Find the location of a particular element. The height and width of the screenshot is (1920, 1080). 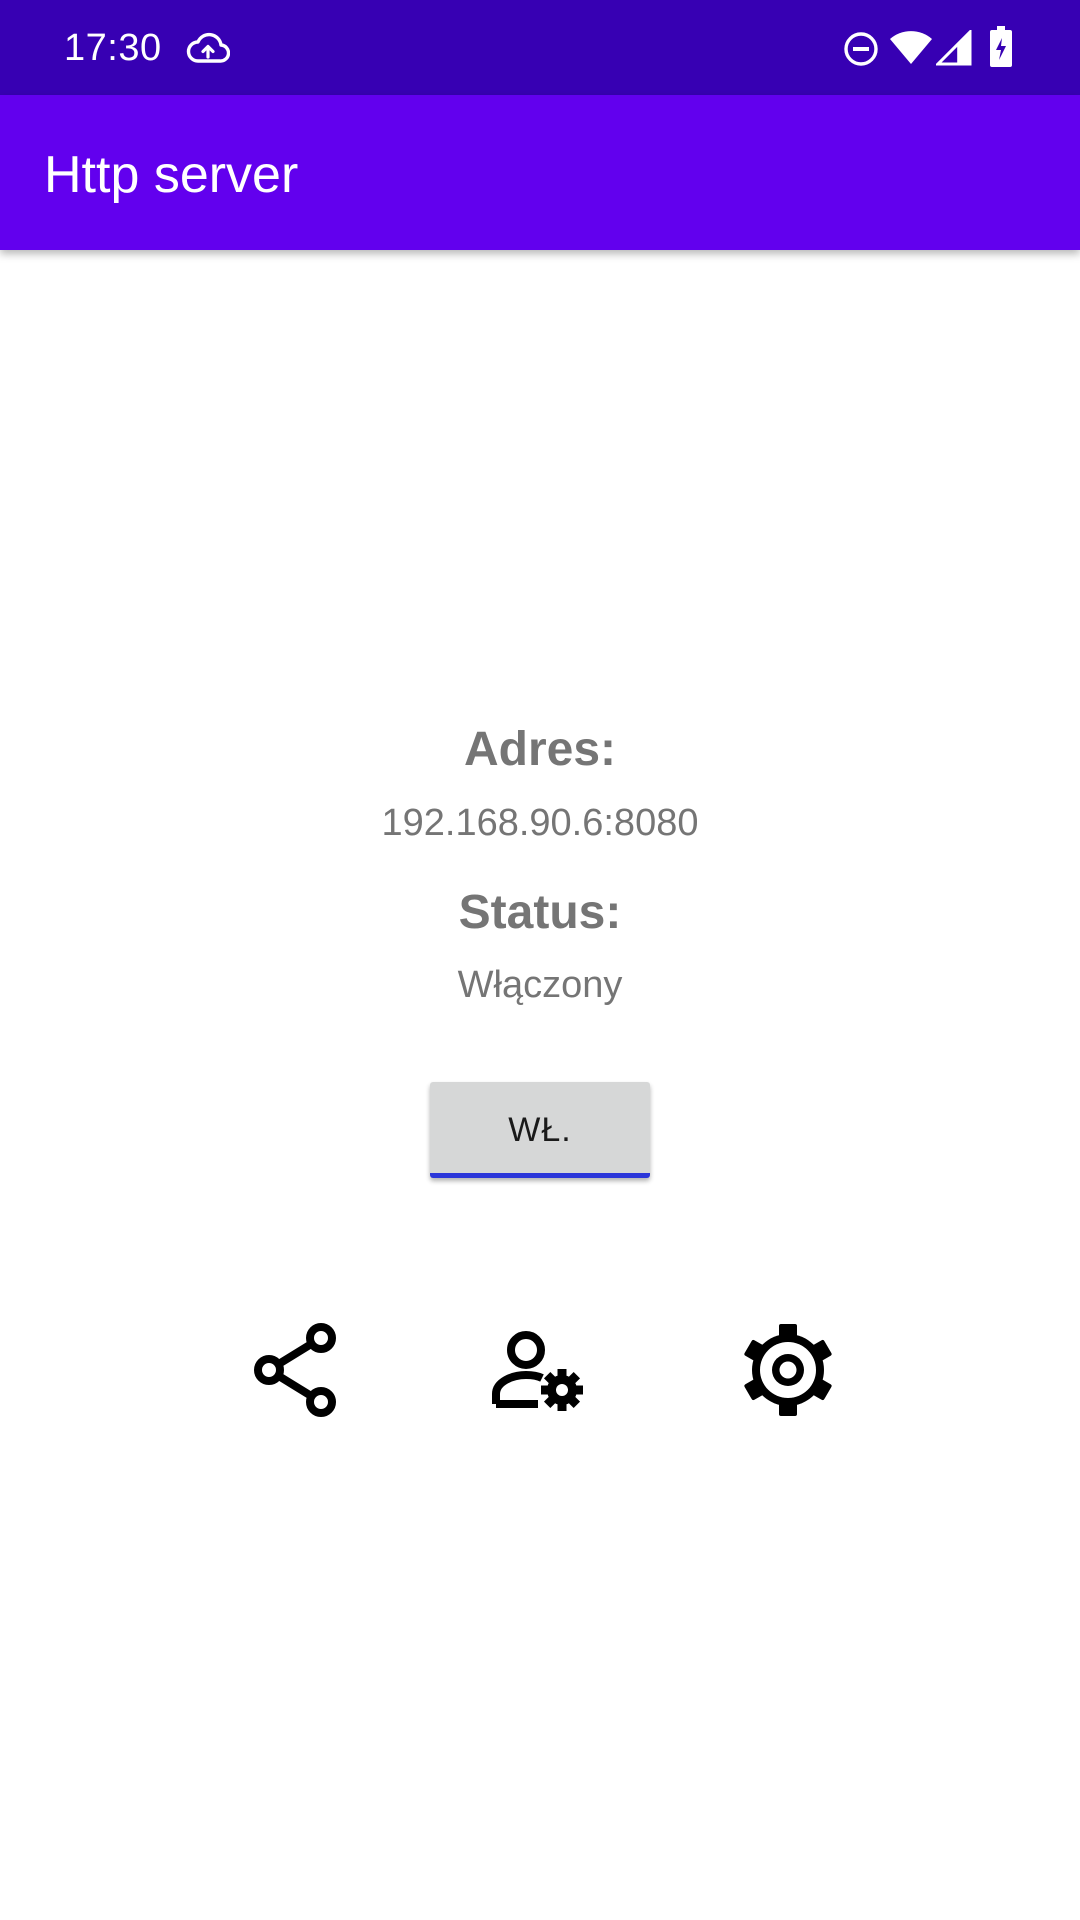

cloud-upload-icon is located at coordinates (208, 47).